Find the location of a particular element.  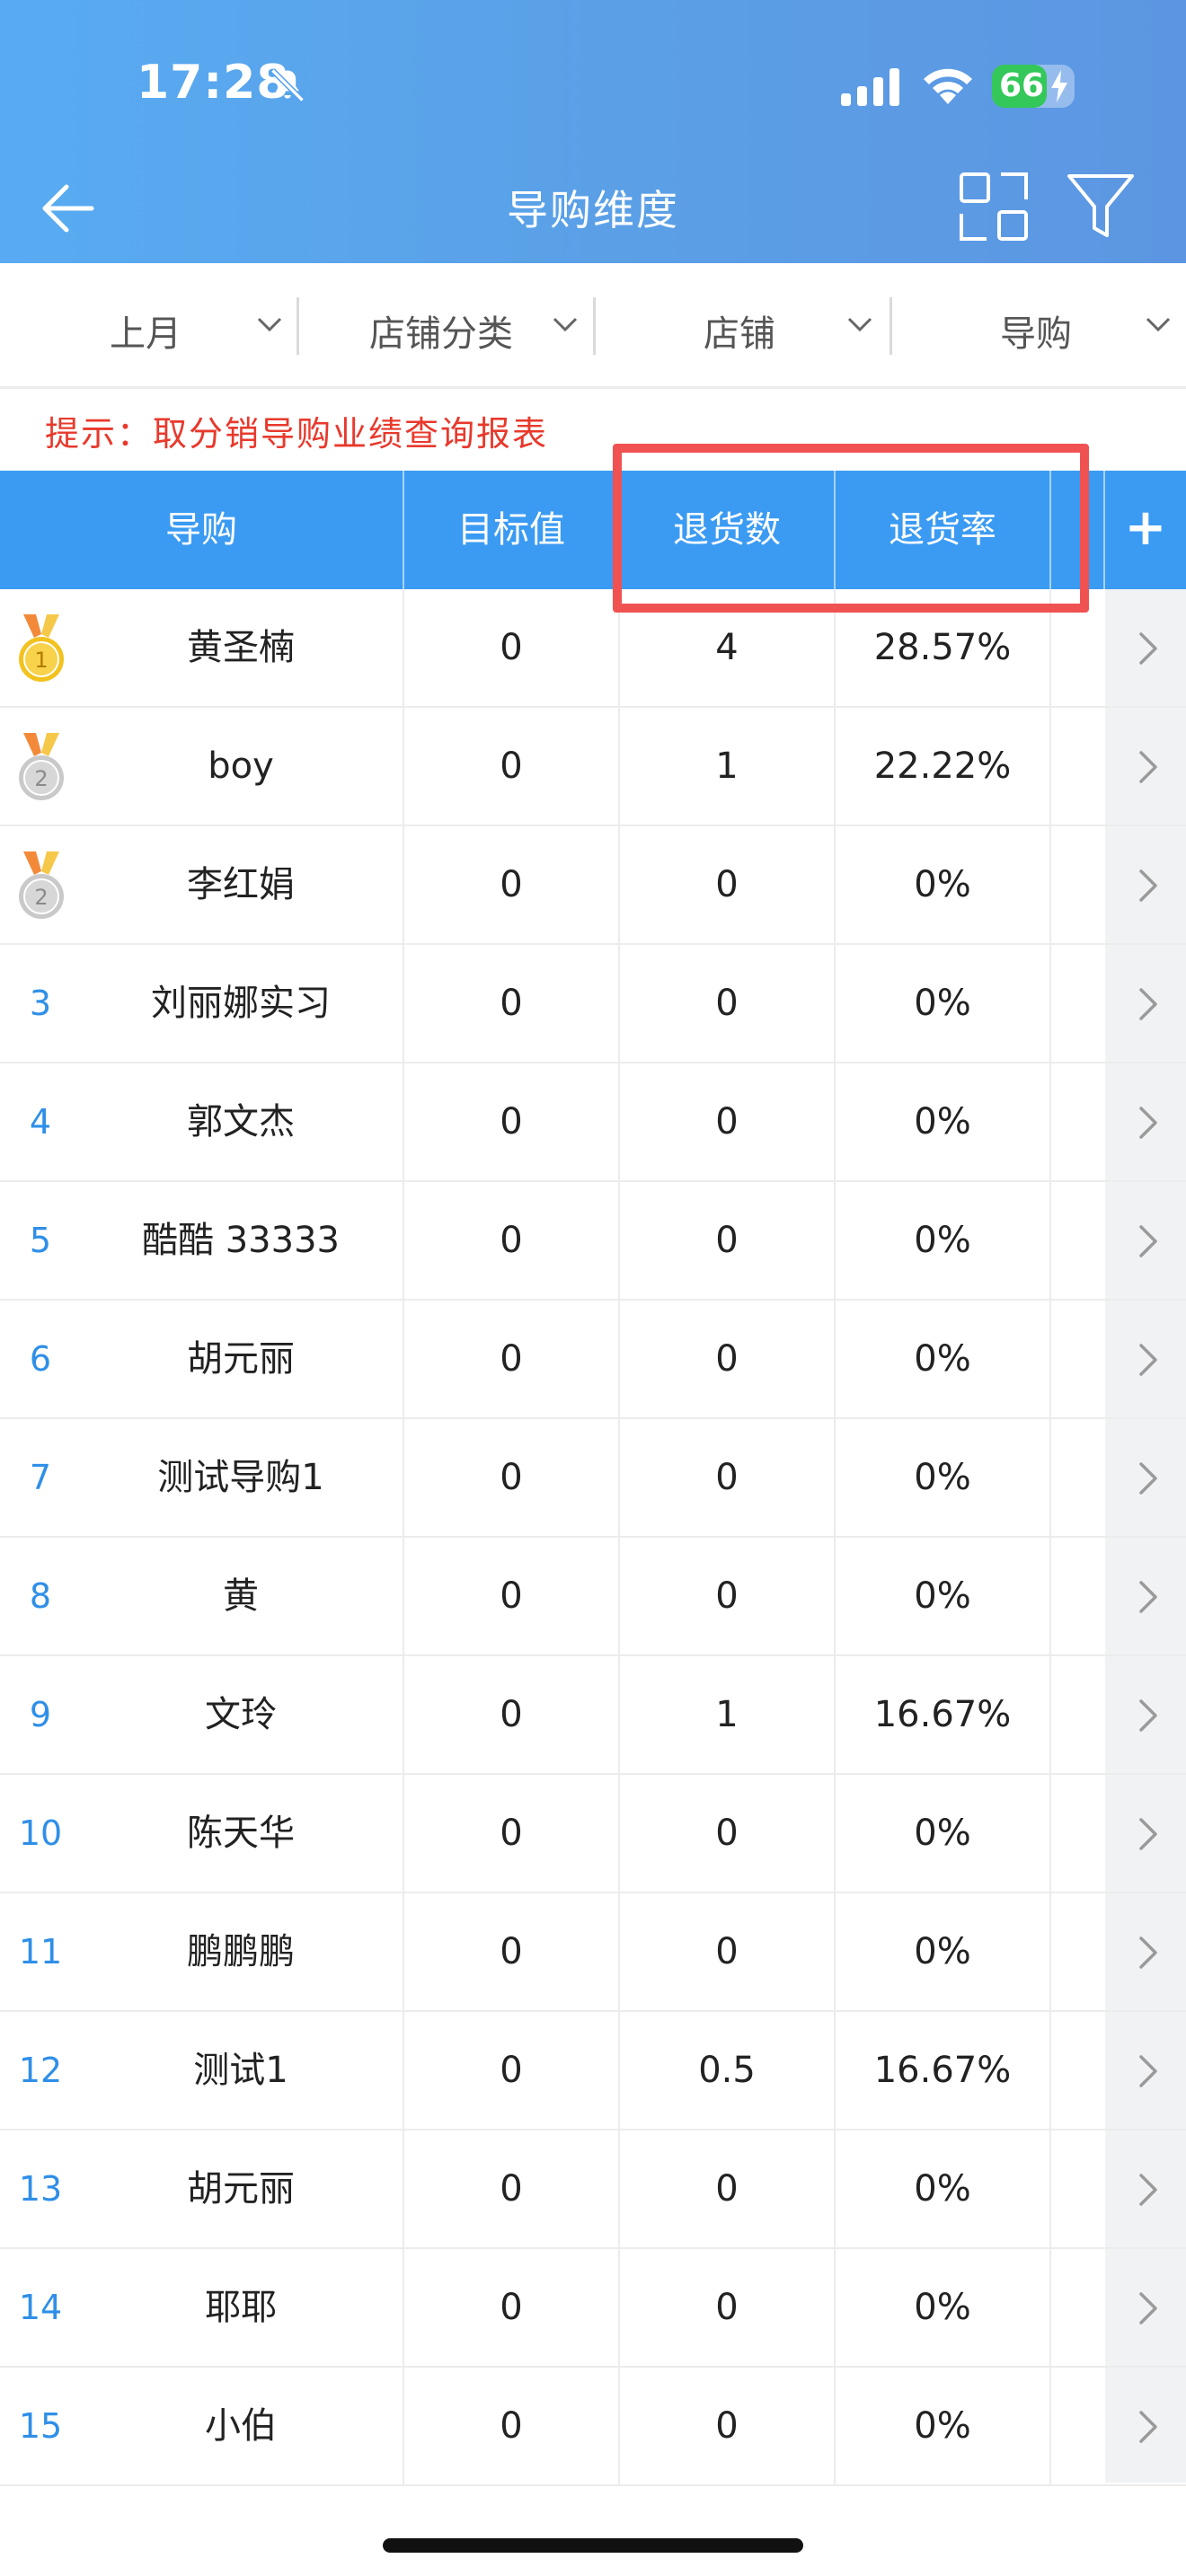

signal-icon is located at coordinates (870, 87).